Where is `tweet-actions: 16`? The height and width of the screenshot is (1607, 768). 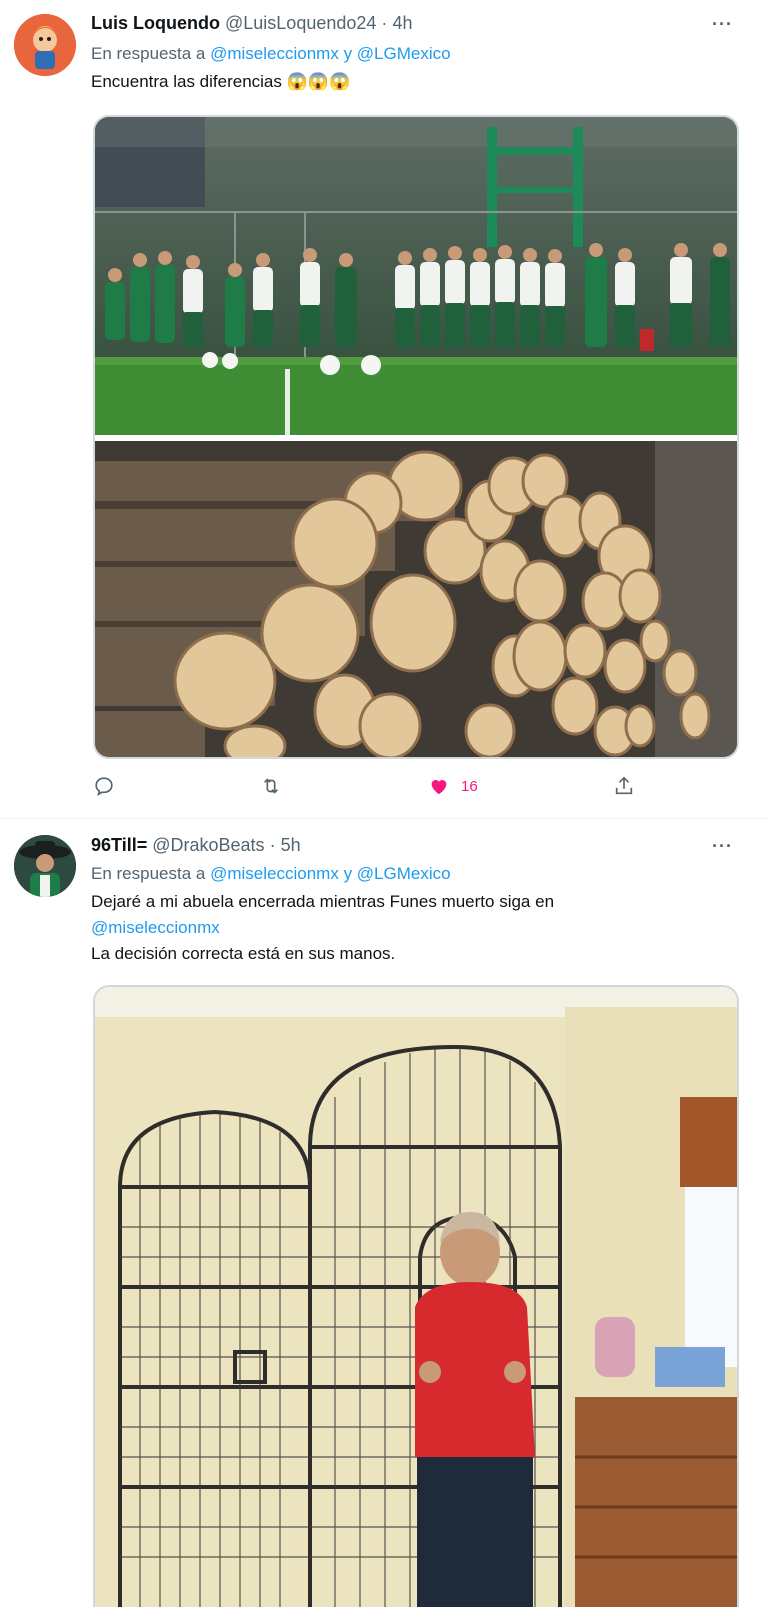 tweet-actions: 16 is located at coordinates (371, 790).